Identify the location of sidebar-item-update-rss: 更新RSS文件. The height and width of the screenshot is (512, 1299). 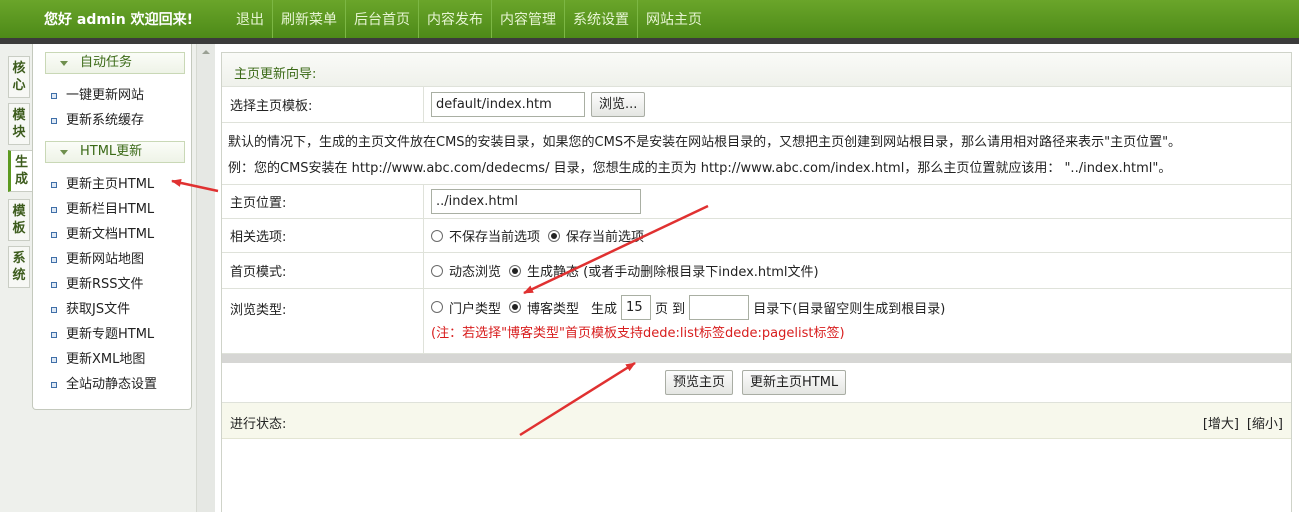
(97, 285).